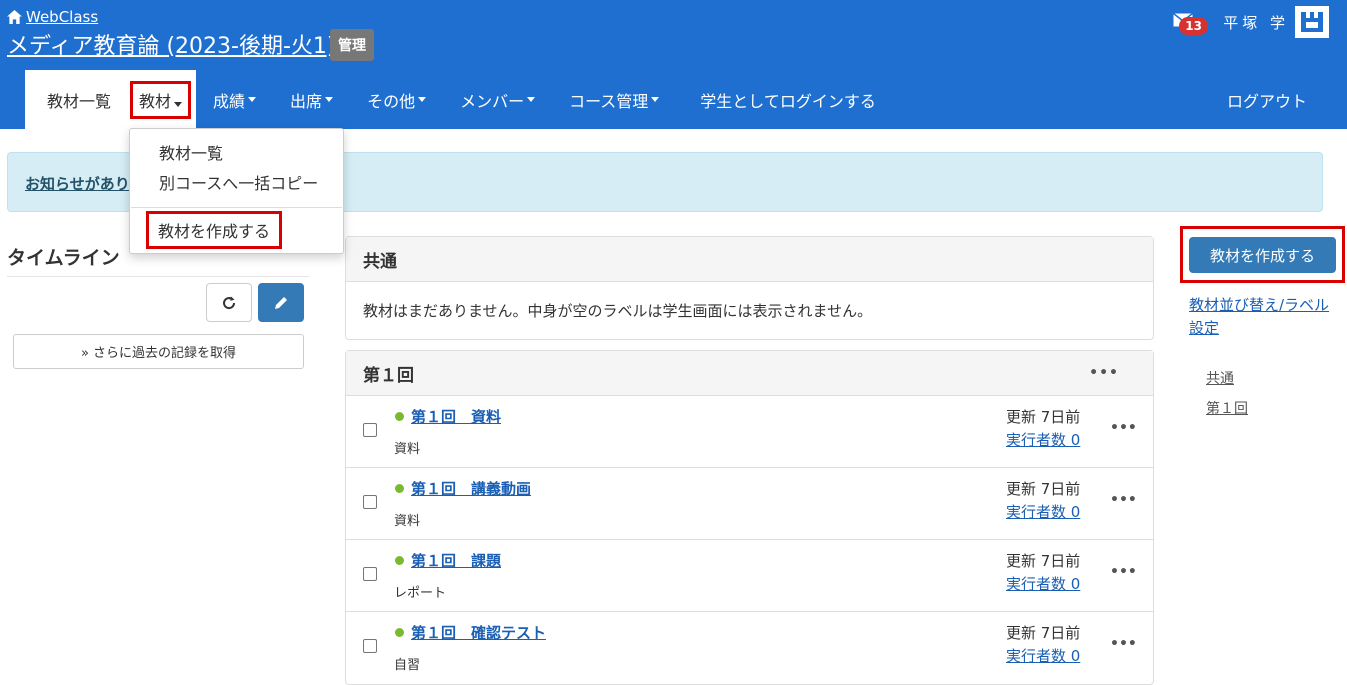  I want to click on main-nav: 教材一覧 教材 成績 出席 その他 メンバー コース管理 学生としてログインする, so click(459, 99).